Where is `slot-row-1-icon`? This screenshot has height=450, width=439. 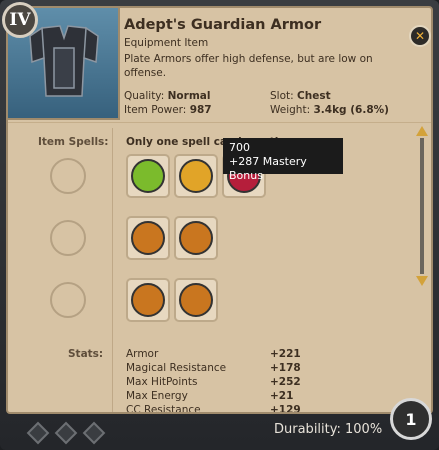
slot-row-1-icon is located at coordinates (68, 176).